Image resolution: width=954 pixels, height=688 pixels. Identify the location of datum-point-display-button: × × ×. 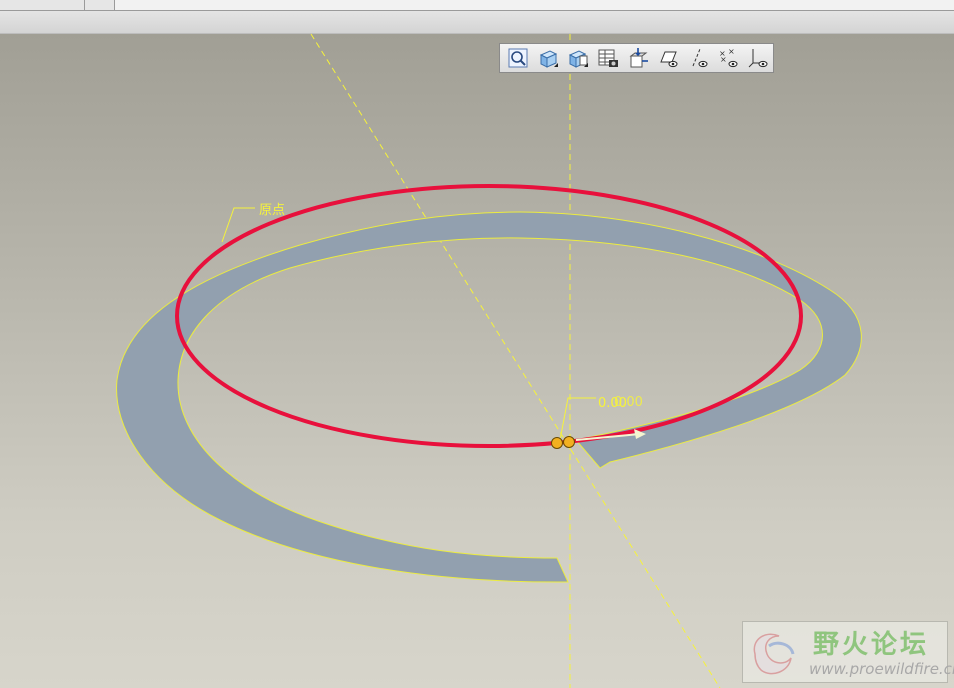
(728, 58).